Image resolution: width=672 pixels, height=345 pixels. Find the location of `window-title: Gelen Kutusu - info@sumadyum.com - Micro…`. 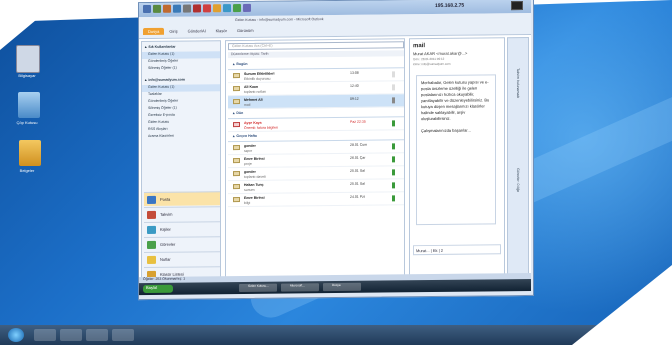

window-title: Gelen Kutusu - info@sumadyum.com - Micro… is located at coordinates (279, 20).